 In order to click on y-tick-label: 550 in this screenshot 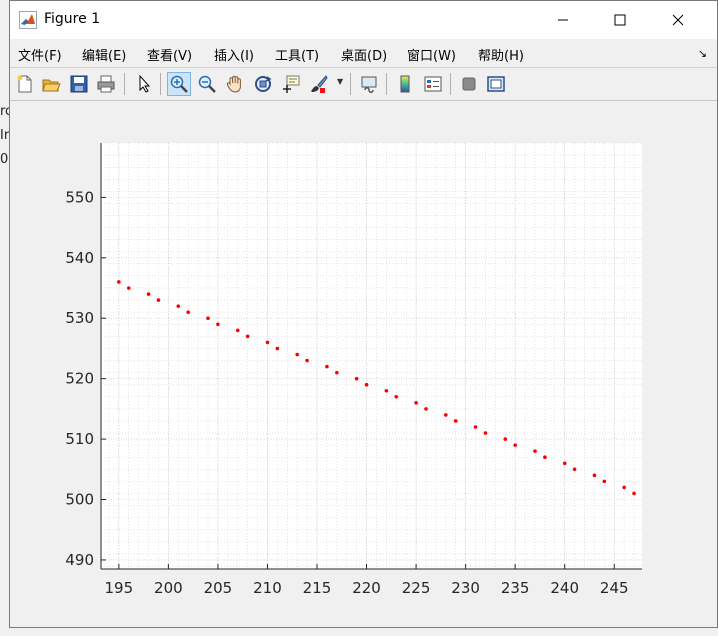, I will do `click(79, 197)`.